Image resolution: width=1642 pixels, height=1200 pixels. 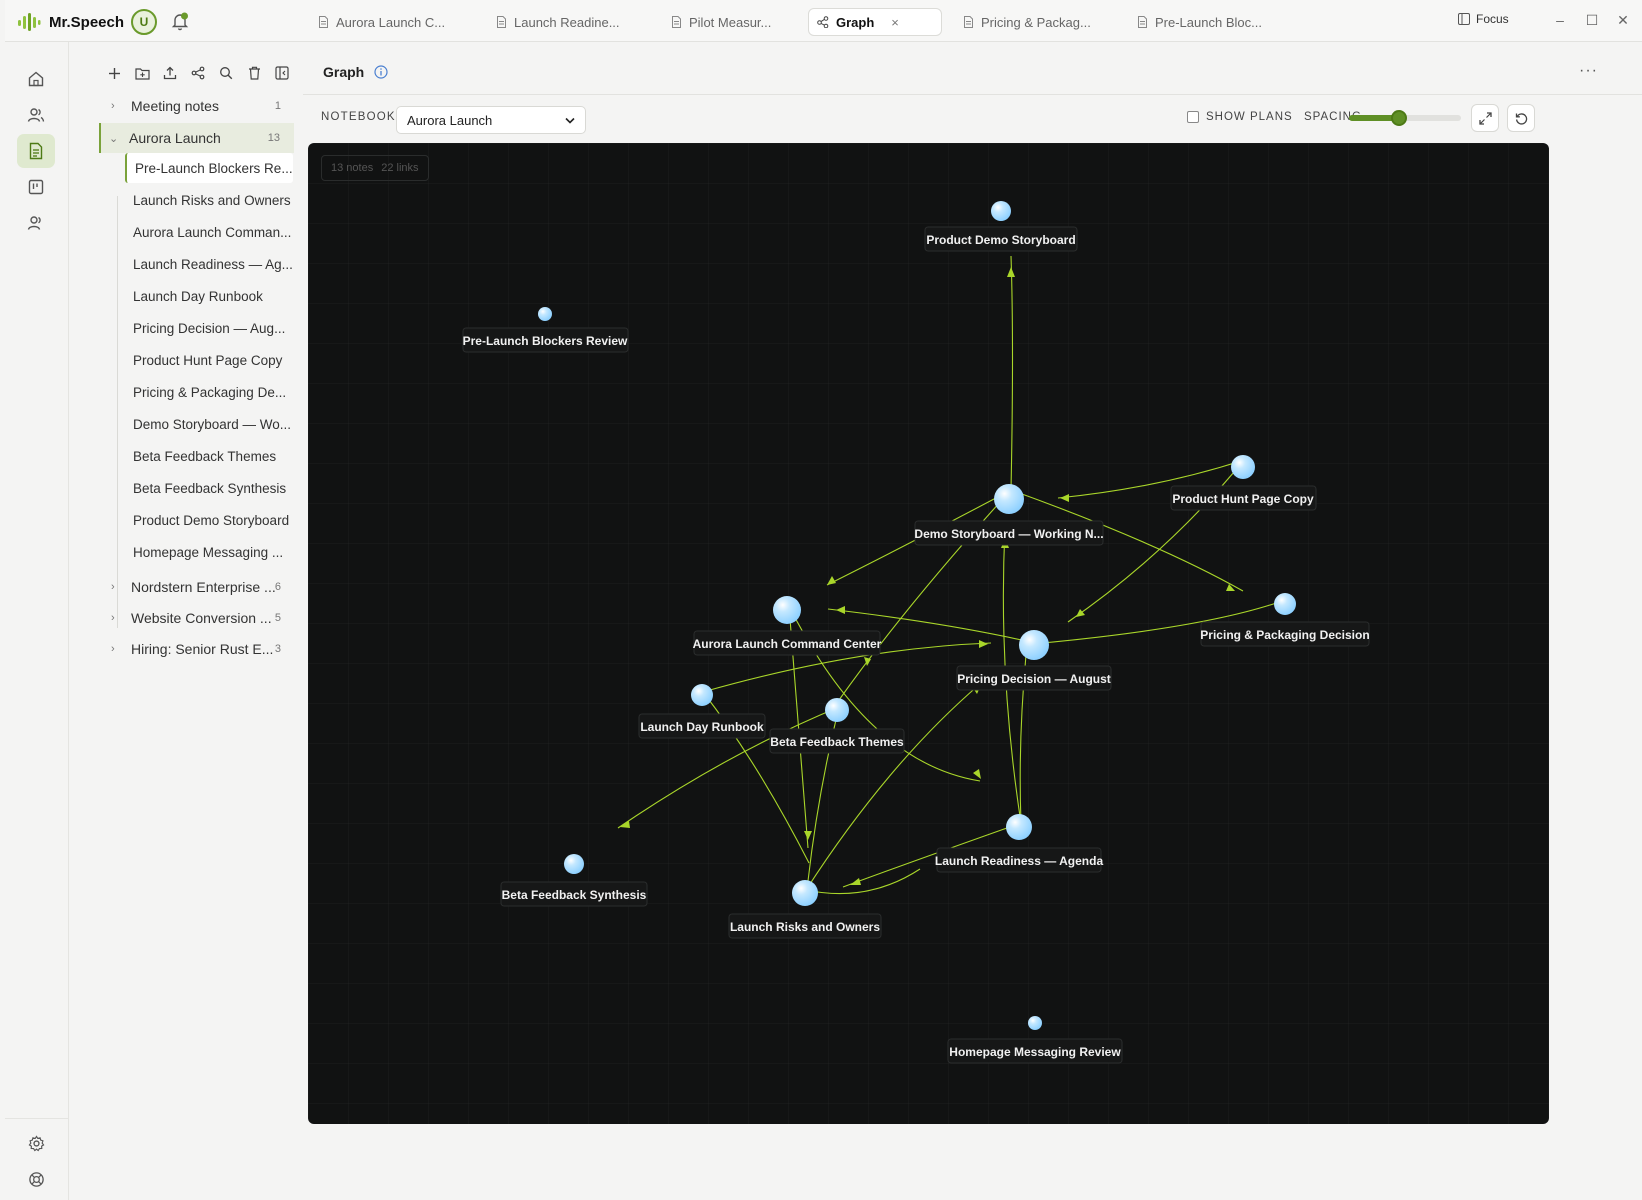 What do you see at coordinates (184, 587) in the screenshot?
I see `notebook-nordstern-enterprise: › Nordstern Enterprise ... 6` at bounding box center [184, 587].